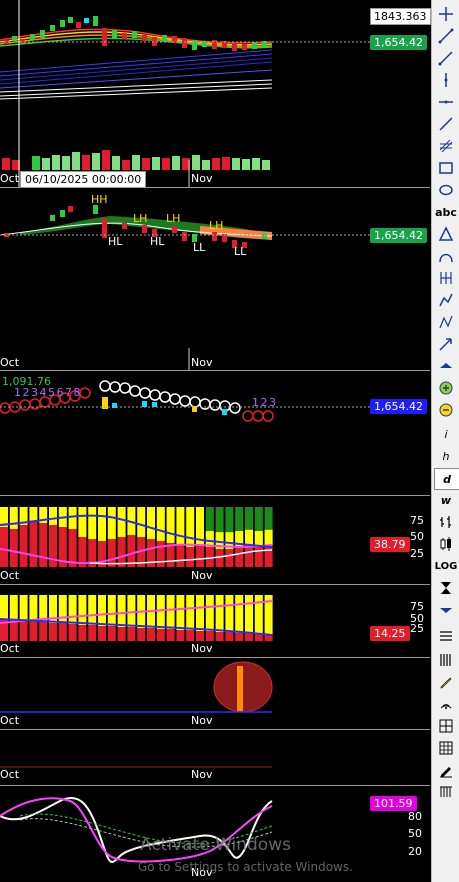 This screenshot has height=882, width=459. Describe the element at coordinates (446, 588) in the screenshot. I see `fit-chart-icon` at that location.